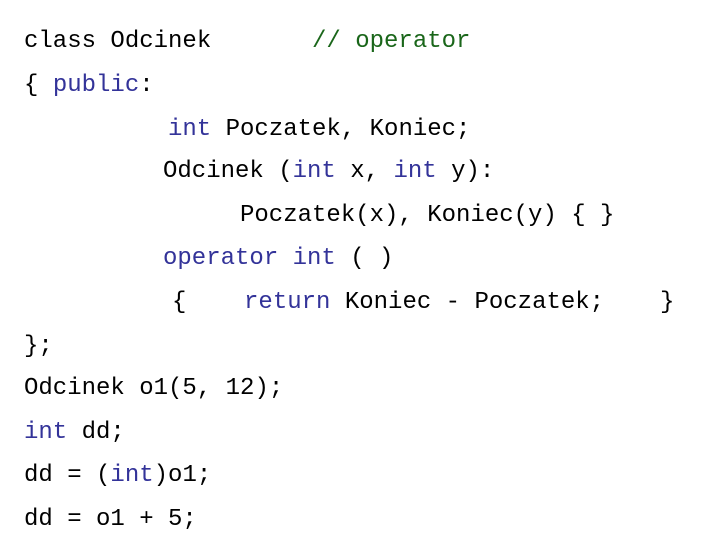 This screenshot has height=540, width=720. I want to click on code-line-conversion-operator: operator int ( ), so click(278, 259).